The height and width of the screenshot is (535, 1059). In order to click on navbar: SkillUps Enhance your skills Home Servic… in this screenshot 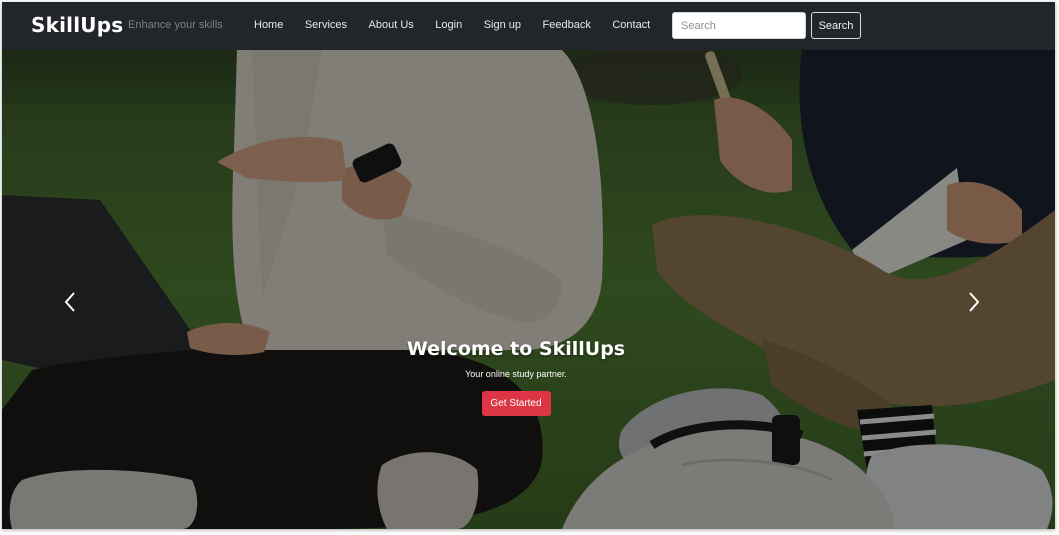, I will do `click(528, 26)`.